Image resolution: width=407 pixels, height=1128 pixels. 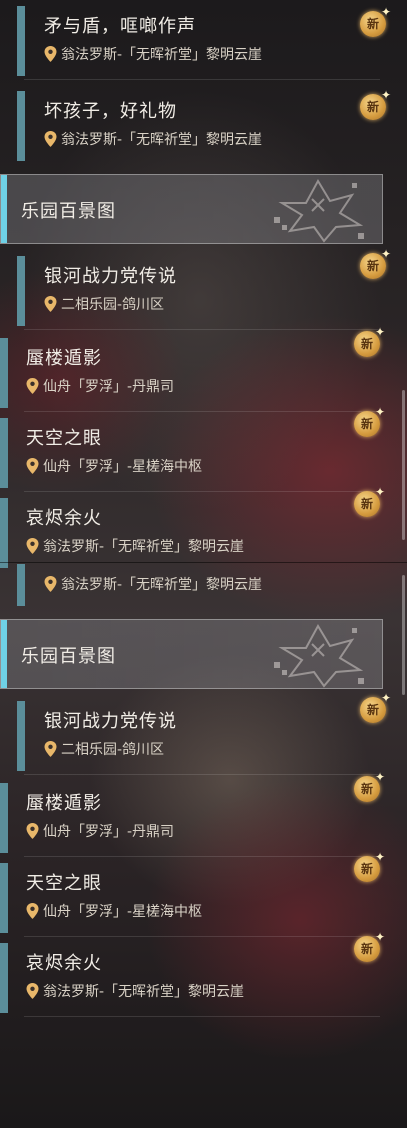 I want to click on quest-title: 坏孩子，好礼物, so click(x=110, y=111).